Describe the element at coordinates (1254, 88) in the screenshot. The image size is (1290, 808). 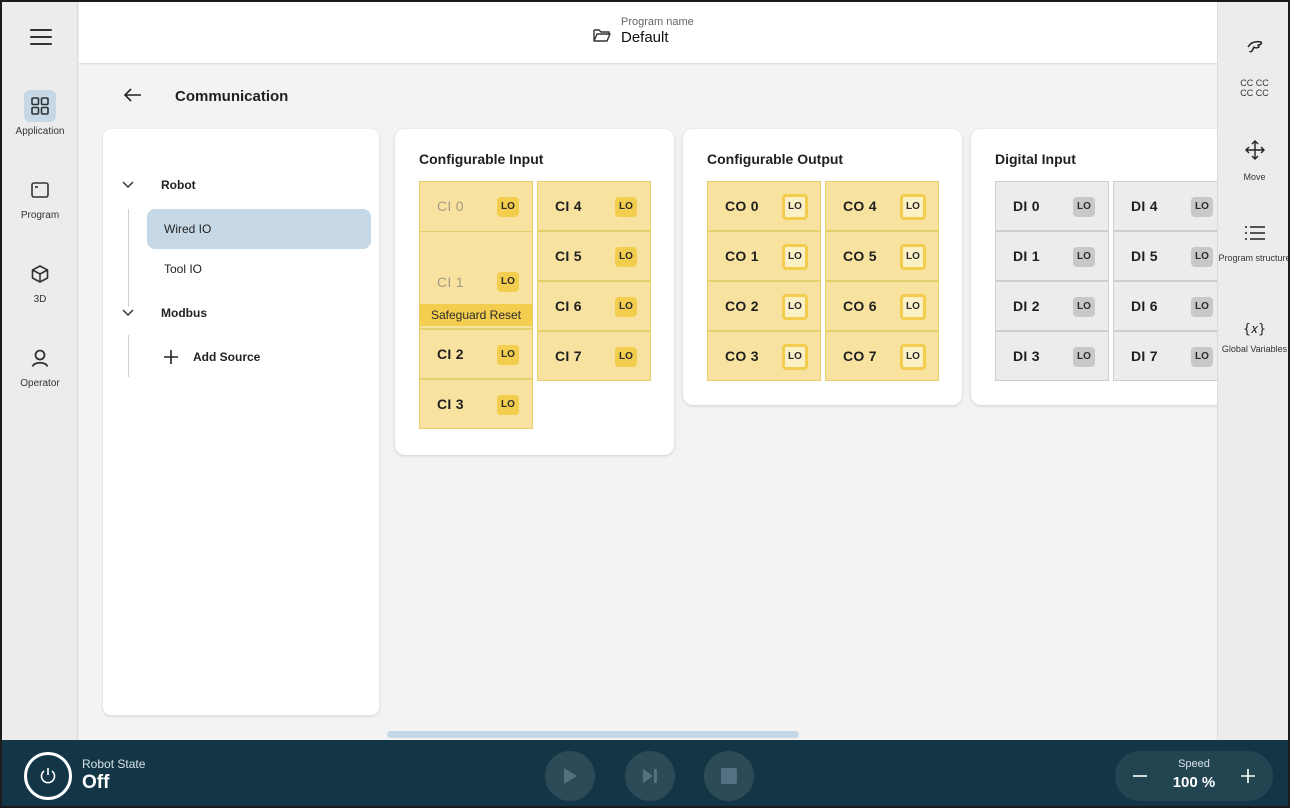
I see `cc-label: CC CC CC CC` at that location.